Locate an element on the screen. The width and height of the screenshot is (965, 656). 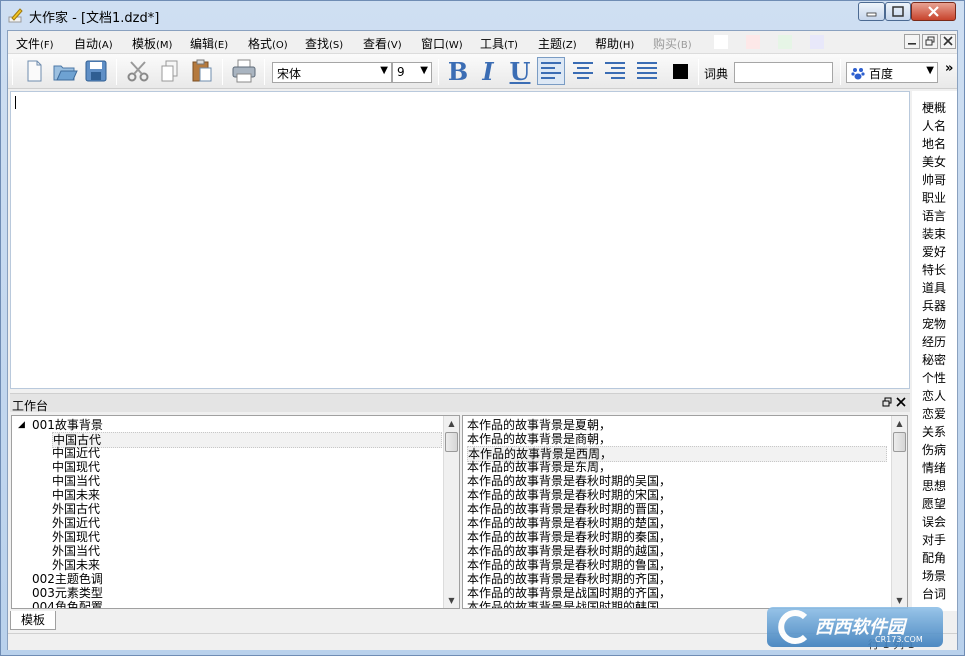
menu-auto: 自动(A) is located at coordinates (93, 43).